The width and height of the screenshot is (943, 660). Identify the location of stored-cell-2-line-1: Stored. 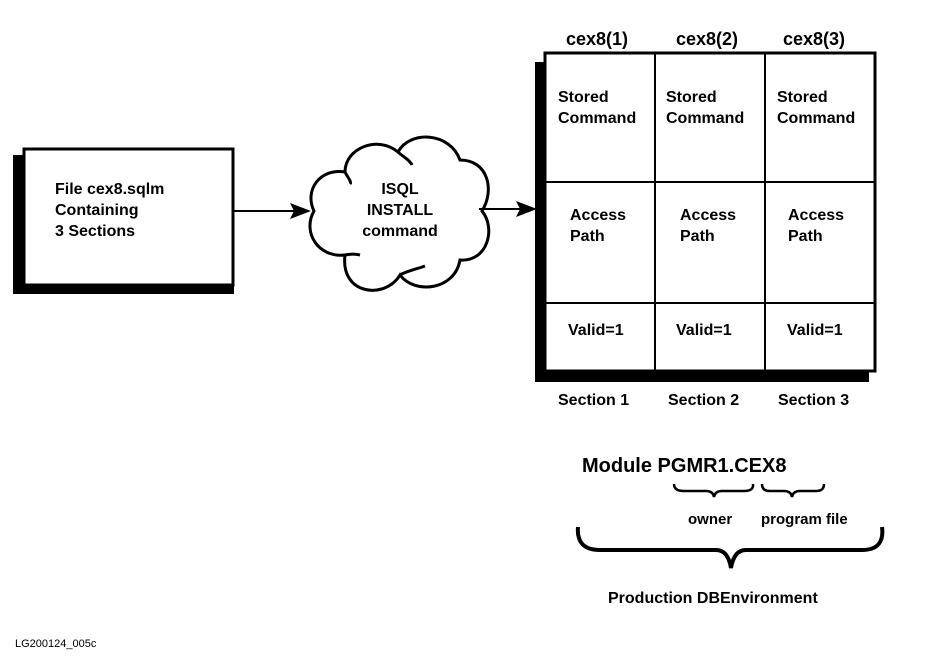
(691, 97).